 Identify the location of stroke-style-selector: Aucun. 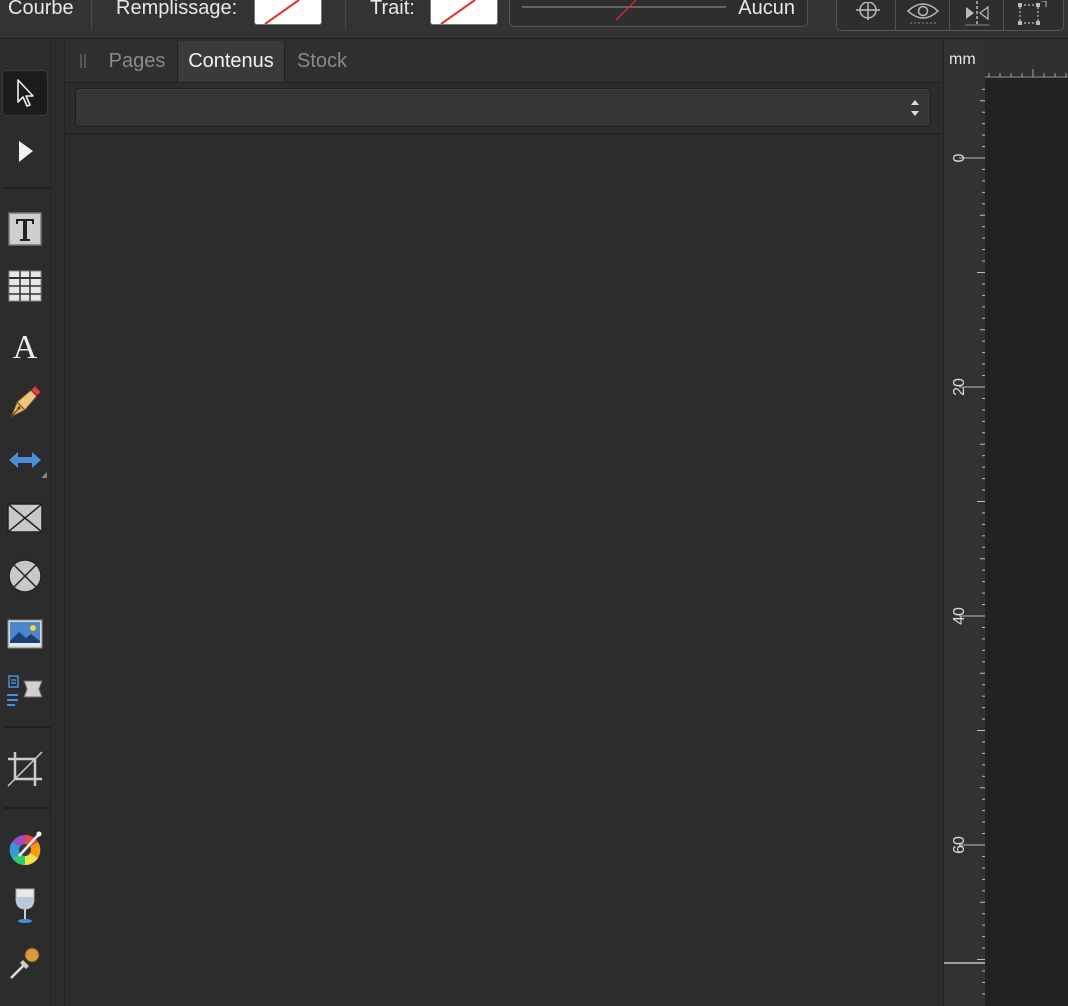
(658, 13).